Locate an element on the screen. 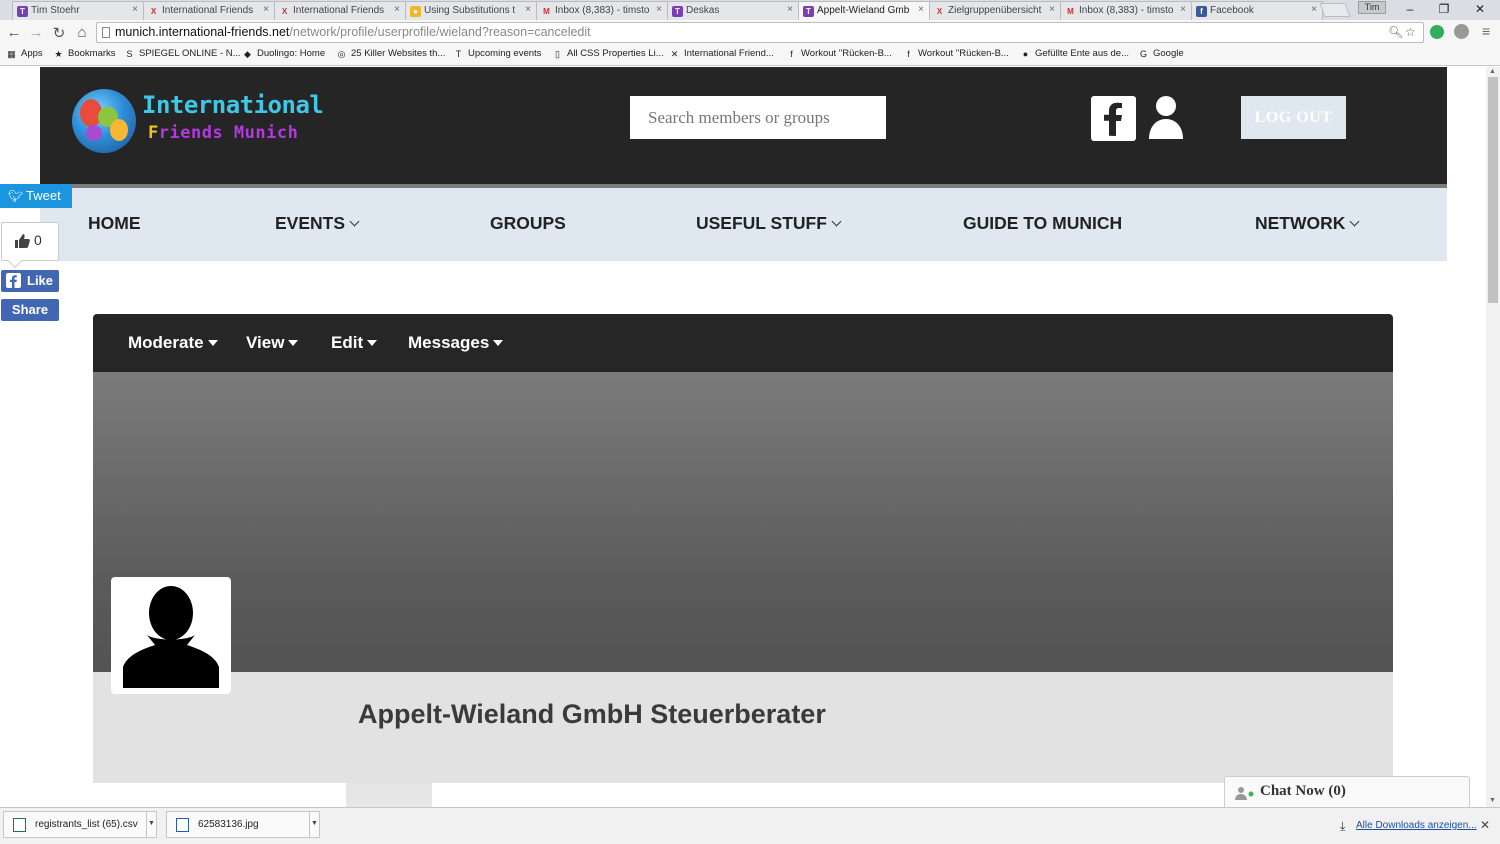  user-profile-icon is located at coordinates (1166, 118).